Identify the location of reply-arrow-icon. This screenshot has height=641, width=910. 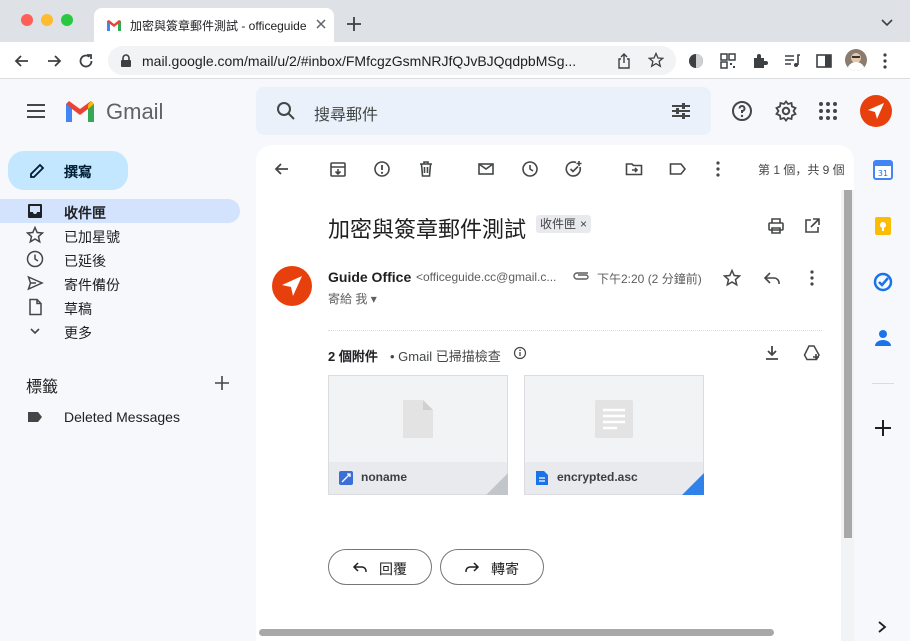
(360, 568).